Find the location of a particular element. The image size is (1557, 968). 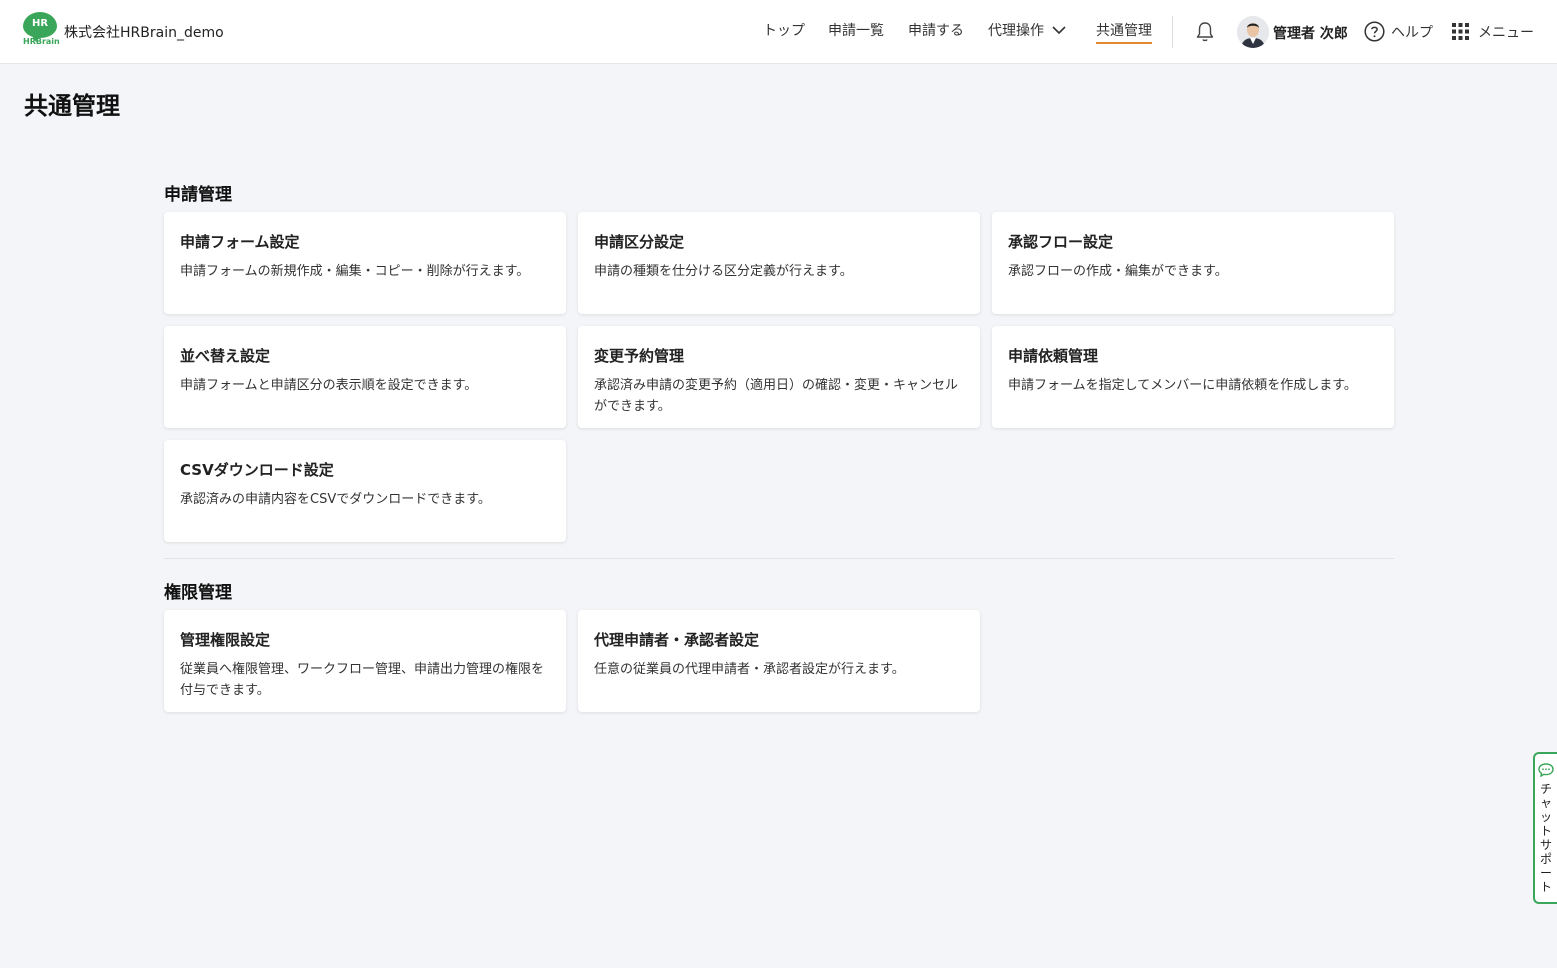

card-application-request-management: 申請依頼管理 申請フォームを指定してメンバーに申請依頼を作成します。 is located at coordinates (1193, 377).